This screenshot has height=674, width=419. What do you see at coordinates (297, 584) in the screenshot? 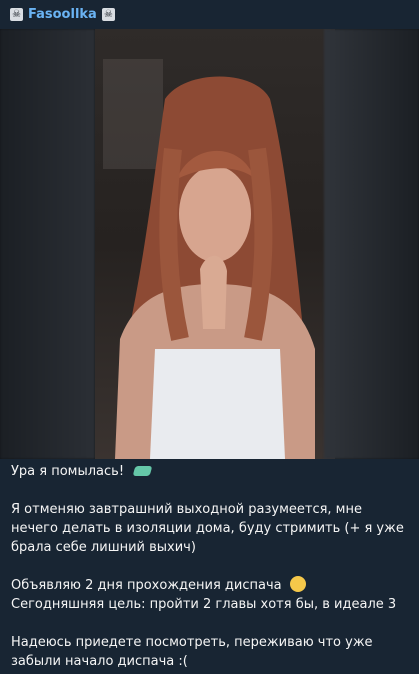
I see `wink-emoji-icon` at bounding box center [297, 584].